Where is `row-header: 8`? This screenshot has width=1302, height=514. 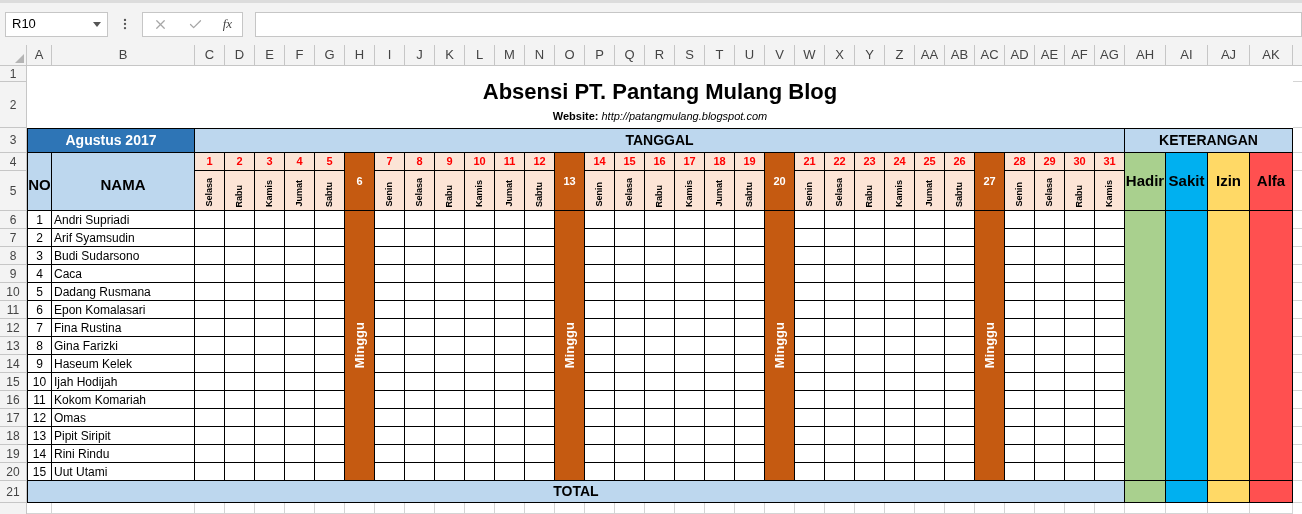
row-header: 8 is located at coordinates (13, 256).